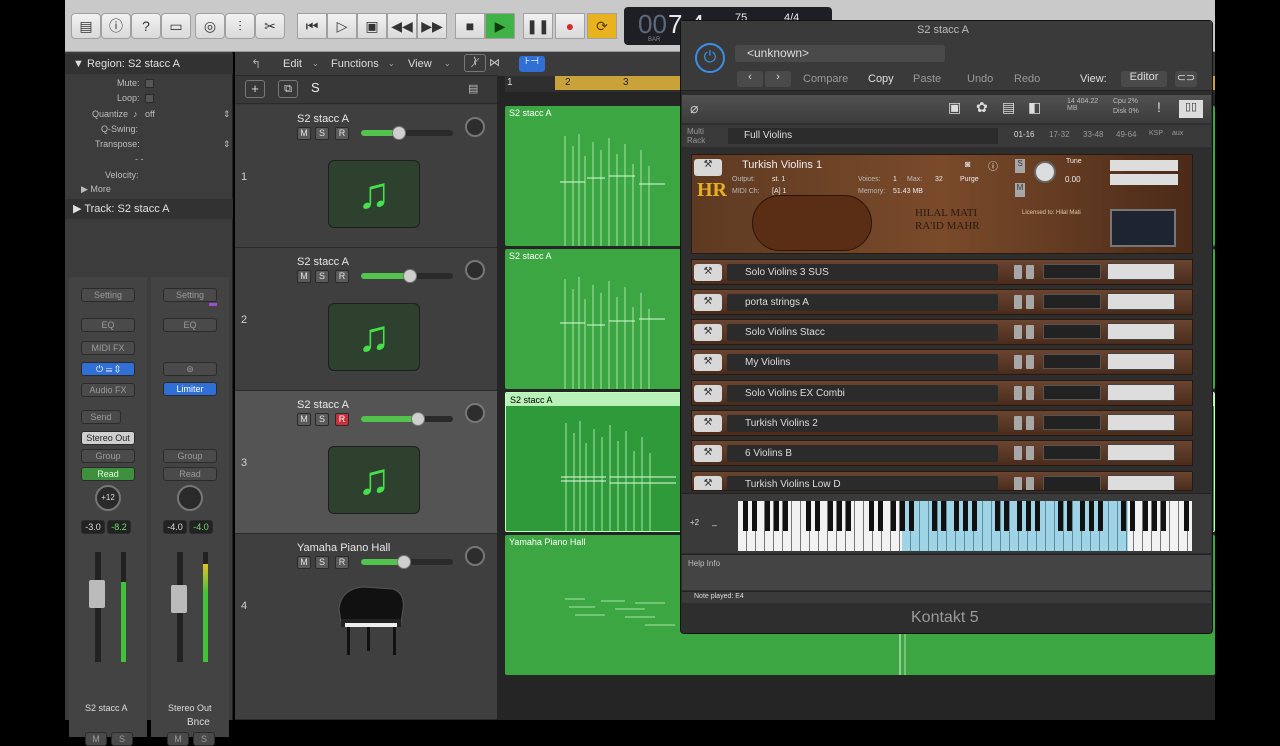 The height and width of the screenshot is (746, 1280). What do you see at coordinates (343, 548) in the screenshot?
I see `track-name: Yamaha Piano Hall` at bounding box center [343, 548].